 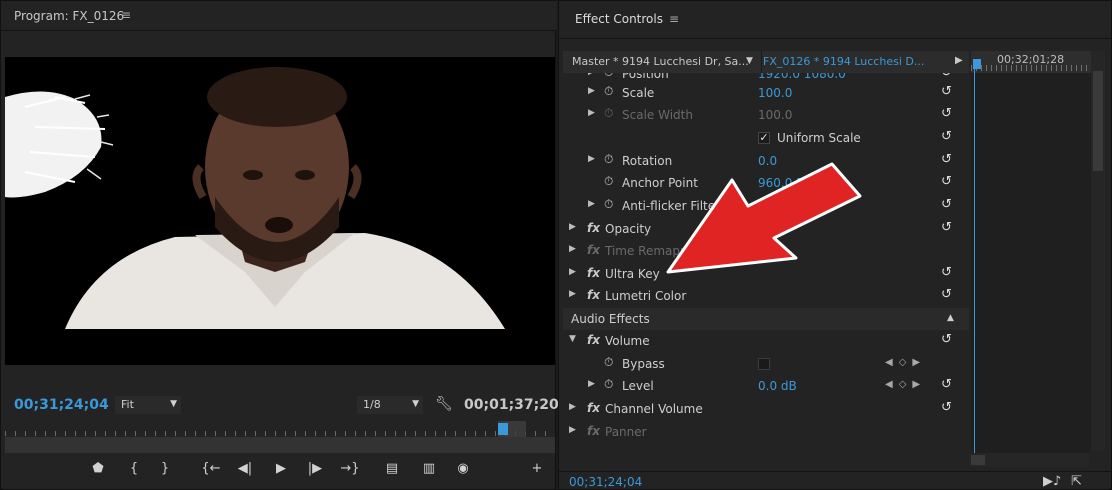 I want to click on effect-row: ▶ ⏱ Level 0.0 dB ◀◇▶ ↺, so click(x=766, y=386).